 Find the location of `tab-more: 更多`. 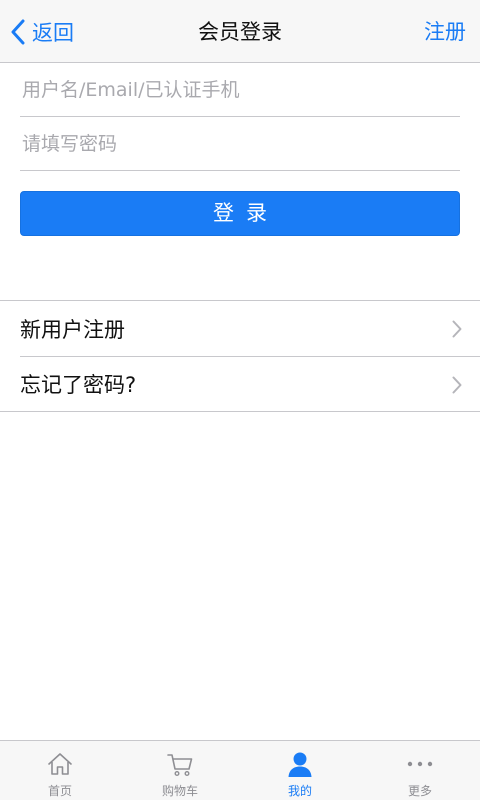

tab-more: 更多 is located at coordinates (420, 770).